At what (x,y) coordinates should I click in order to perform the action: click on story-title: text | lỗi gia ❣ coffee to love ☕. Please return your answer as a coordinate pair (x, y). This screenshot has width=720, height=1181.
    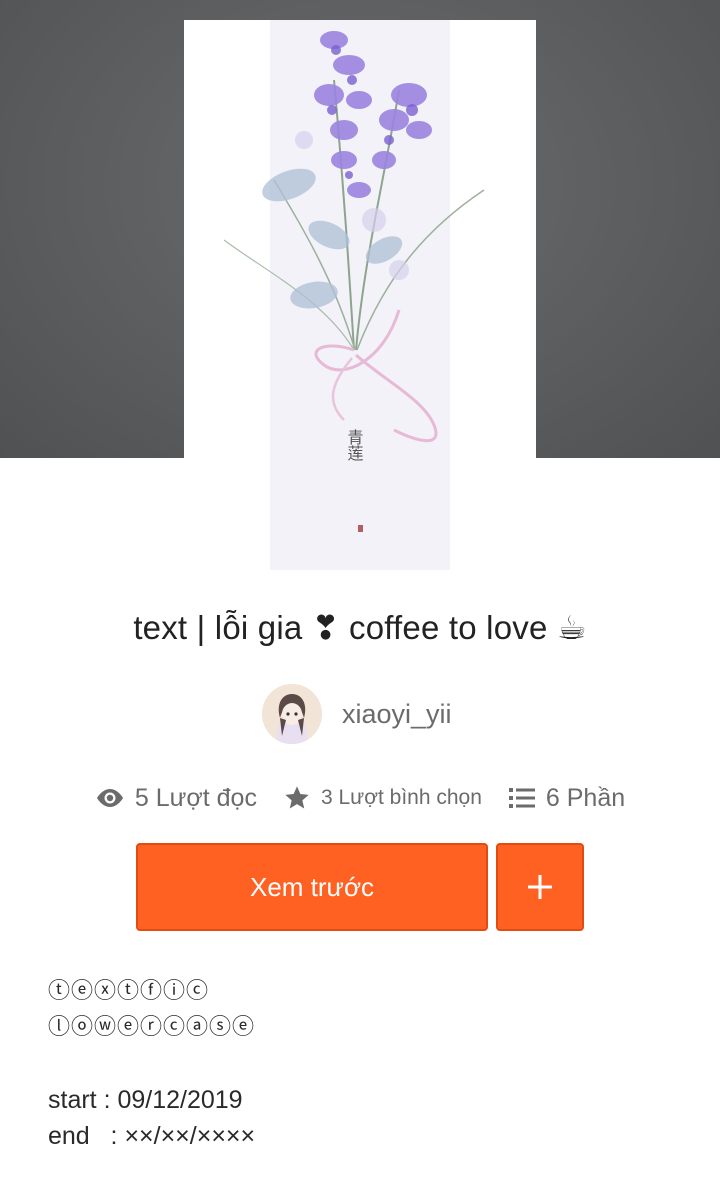
    Looking at the image, I should click on (360, 627).